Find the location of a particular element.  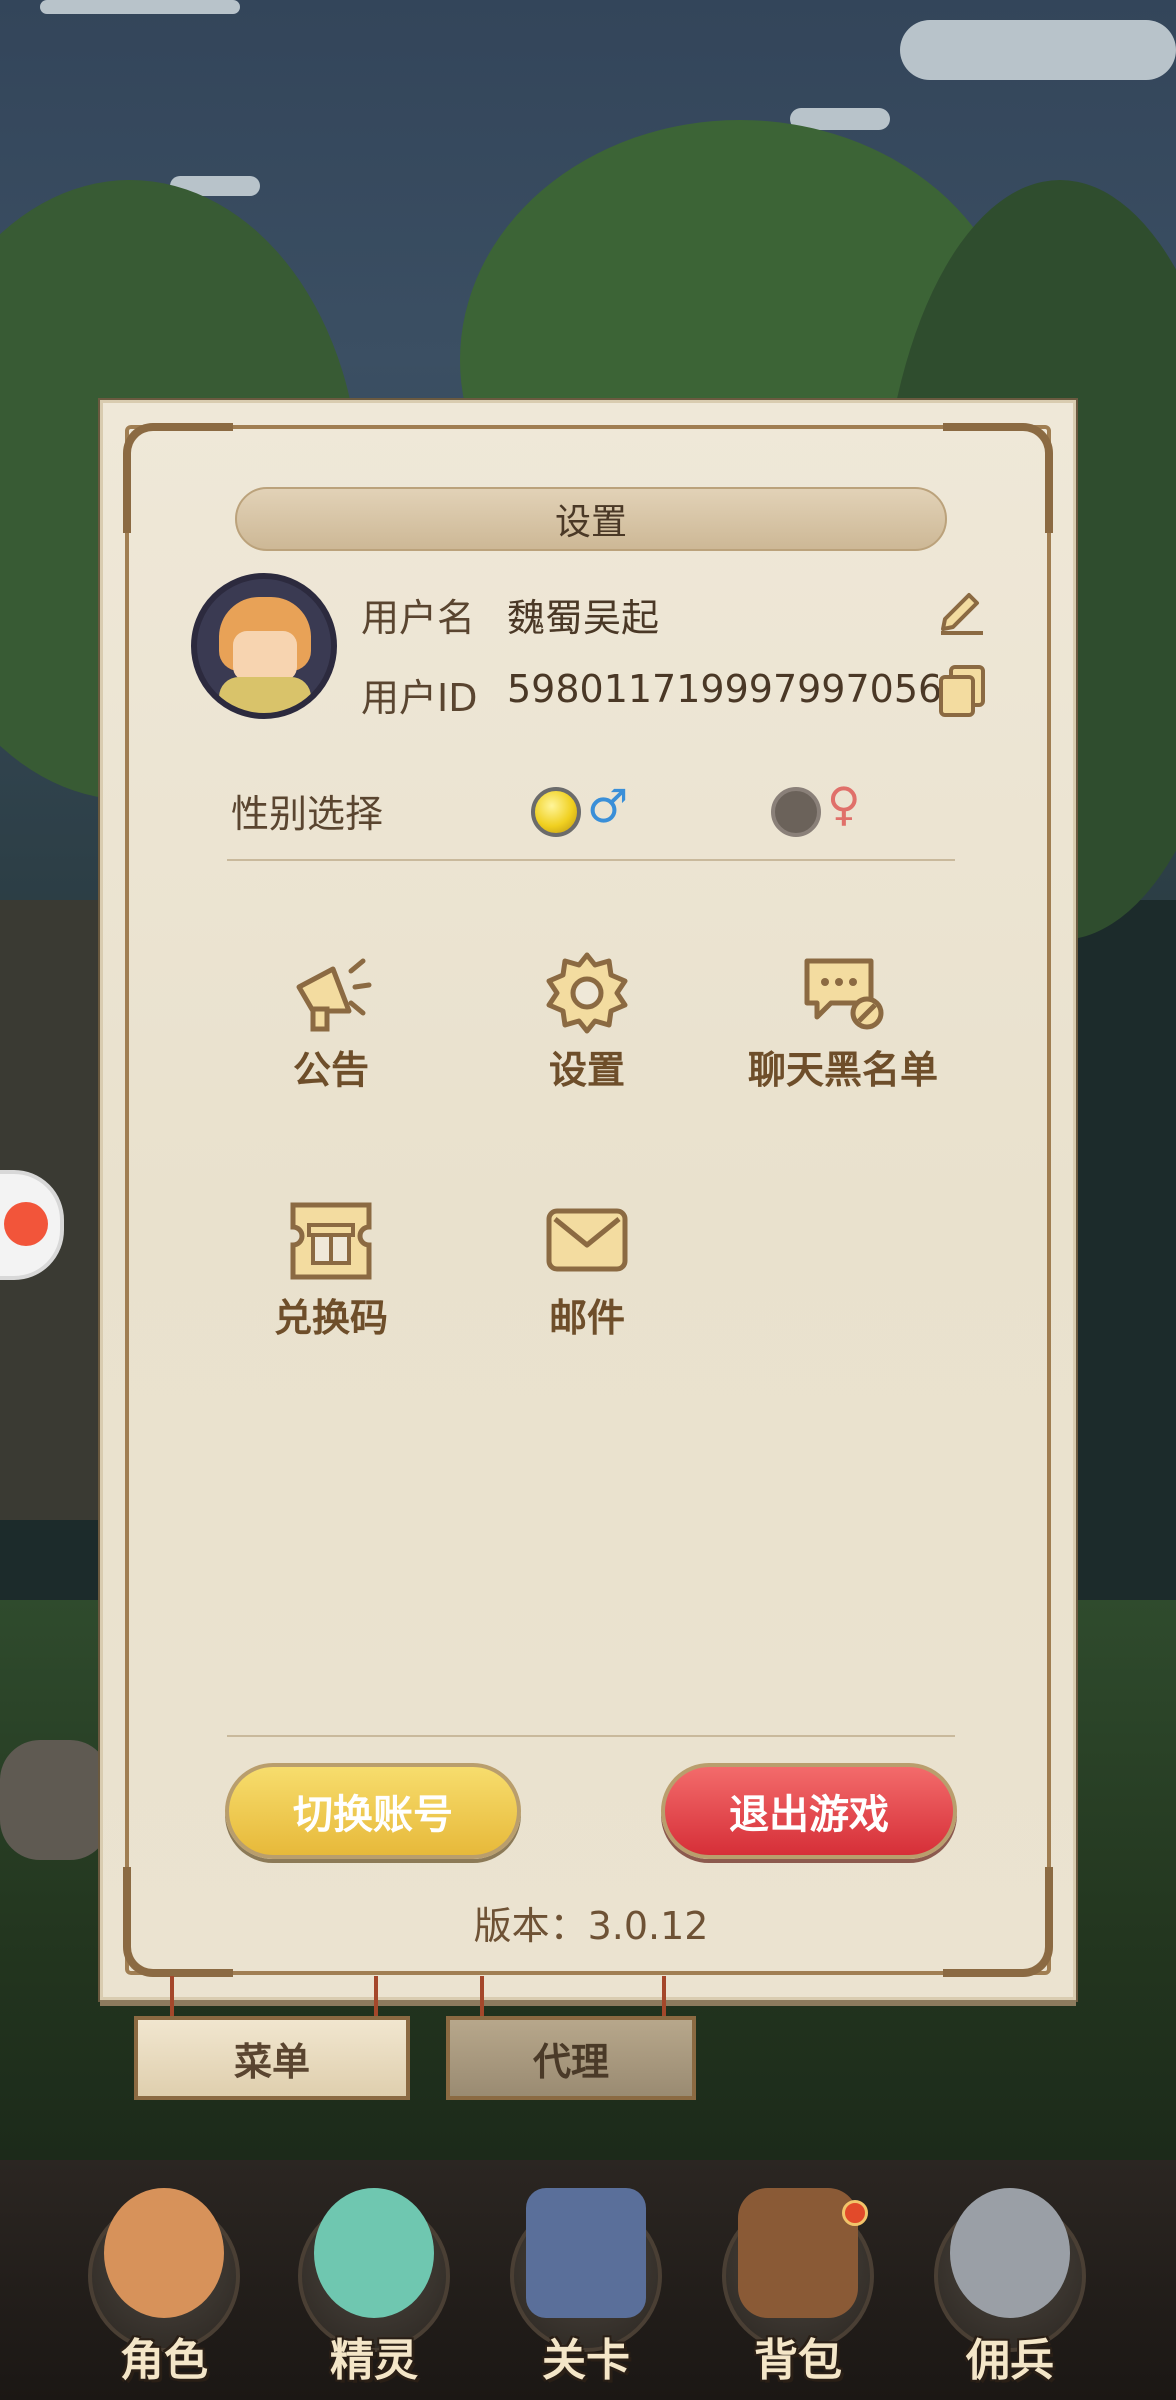

tab-stage: 关卡 is located at coordinates (586, 2283).